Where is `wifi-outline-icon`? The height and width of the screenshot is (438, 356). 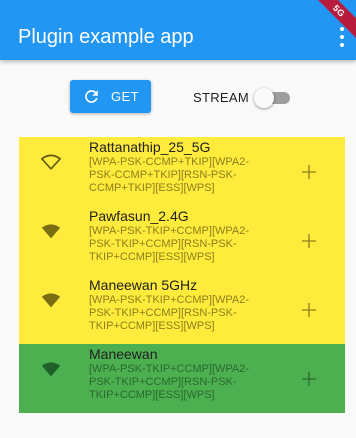
wifi-outline-icon is located at coordinates (51, 162).